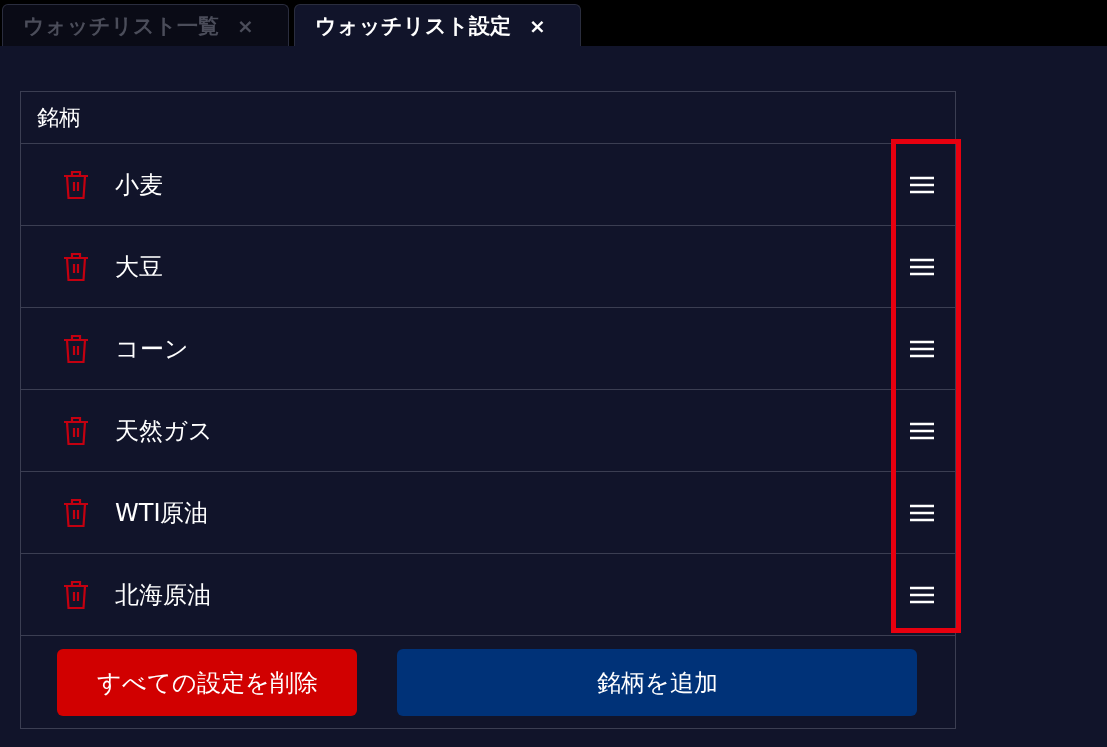  I want to click on add-button: 銘柄を追加, so click(657, 682).